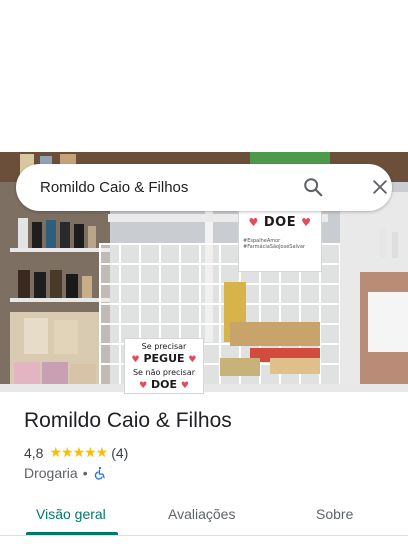 This screenshot has height=544, width=408. What do you see at coordinates (71, 514) in the screenshot?
I see `tab-overview: Visão geral` at bounding box center [71, 514].